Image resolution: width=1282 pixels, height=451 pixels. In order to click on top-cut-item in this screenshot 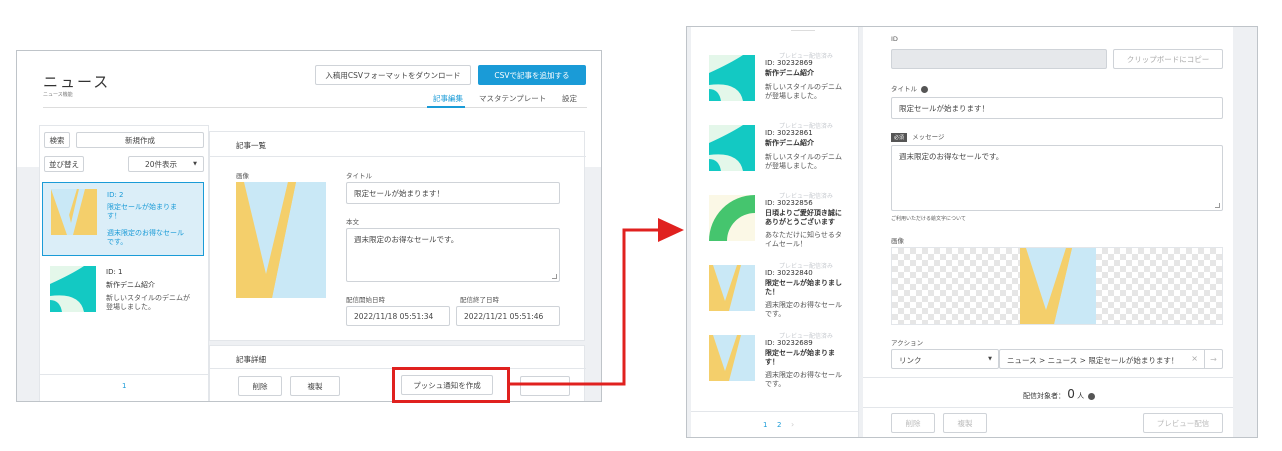, I will do `click(803, 29)`.